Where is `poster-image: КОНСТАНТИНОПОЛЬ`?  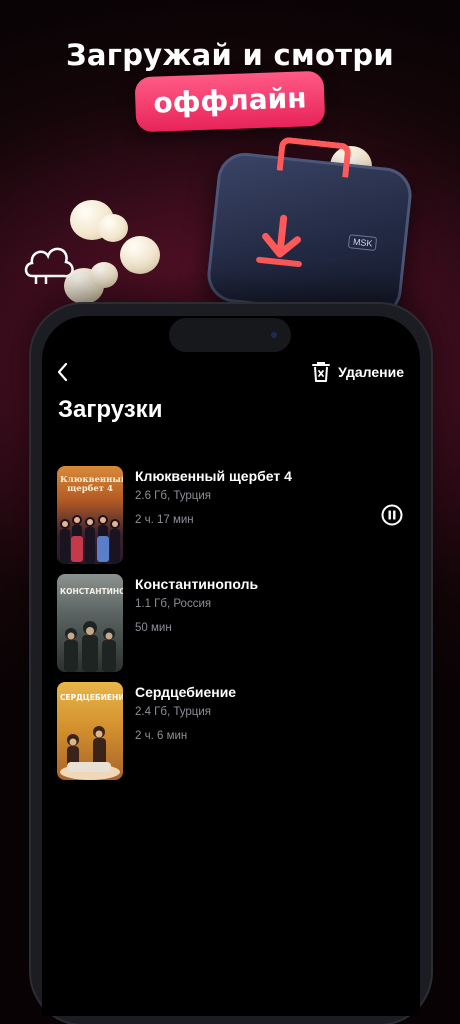
poster-image: КОНСТАНТИНОПОЛЬ is located at coordinates (90, 623).